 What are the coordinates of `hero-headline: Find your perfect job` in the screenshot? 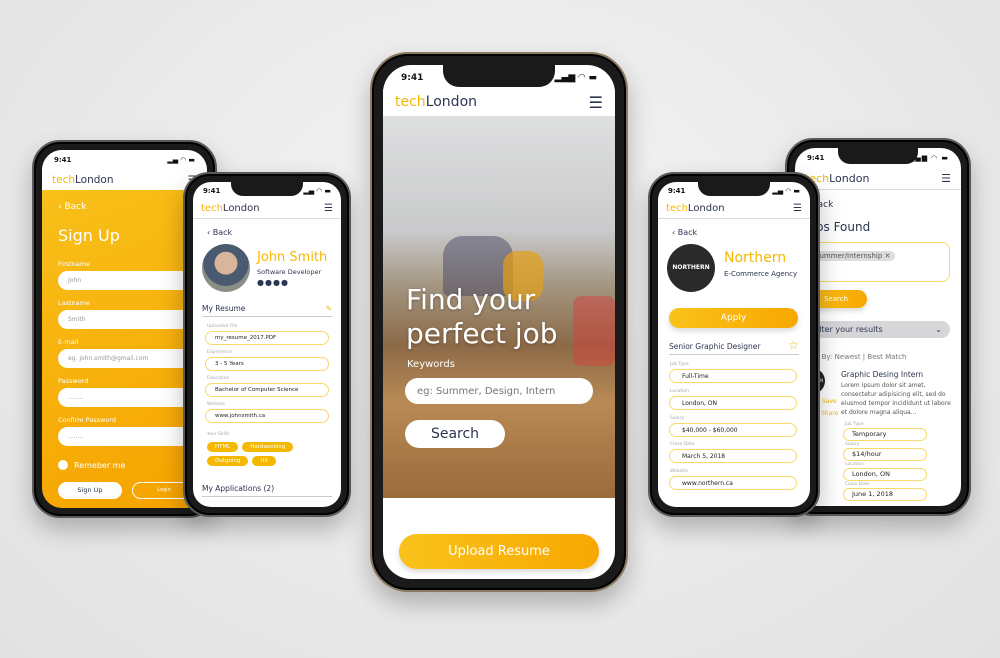 It's located at (482, 316).